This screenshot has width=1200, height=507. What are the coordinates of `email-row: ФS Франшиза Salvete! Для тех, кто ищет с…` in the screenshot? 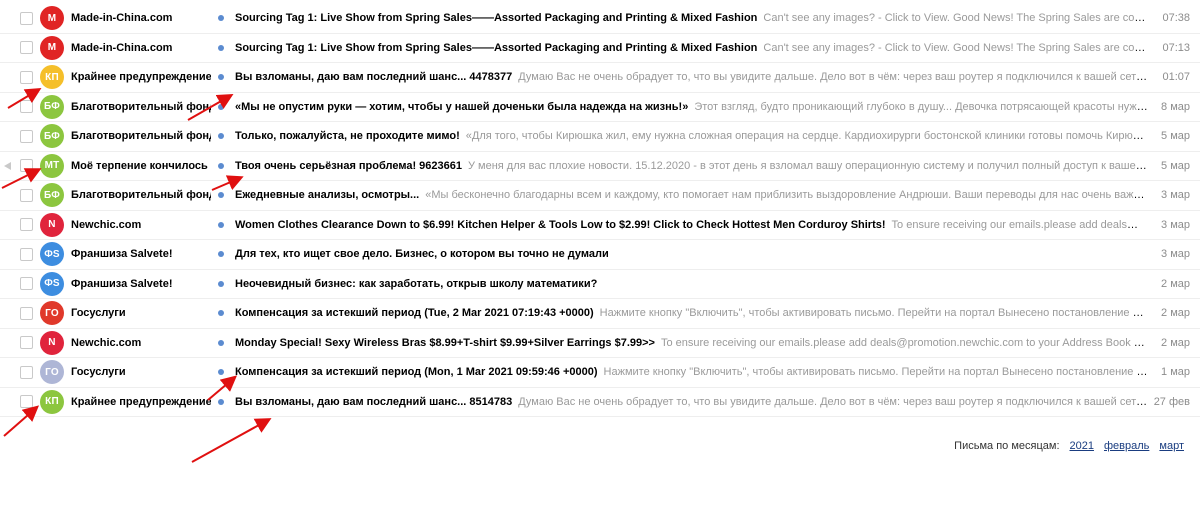 It's located at (600, 255).